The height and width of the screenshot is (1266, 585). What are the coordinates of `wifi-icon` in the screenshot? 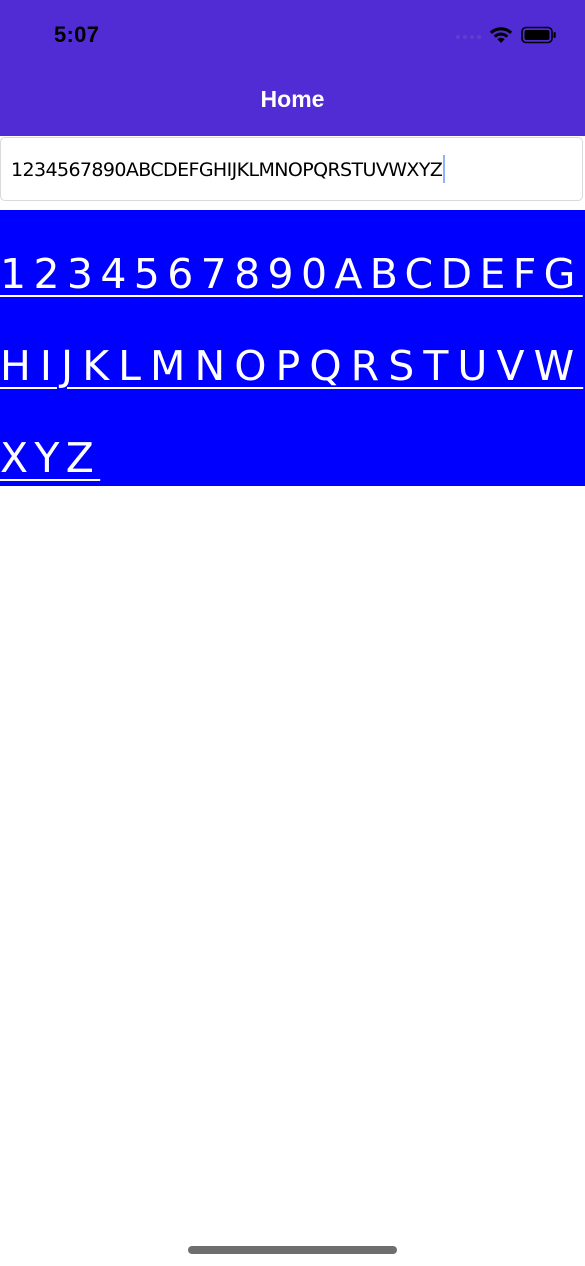 It's located at (501, 37).